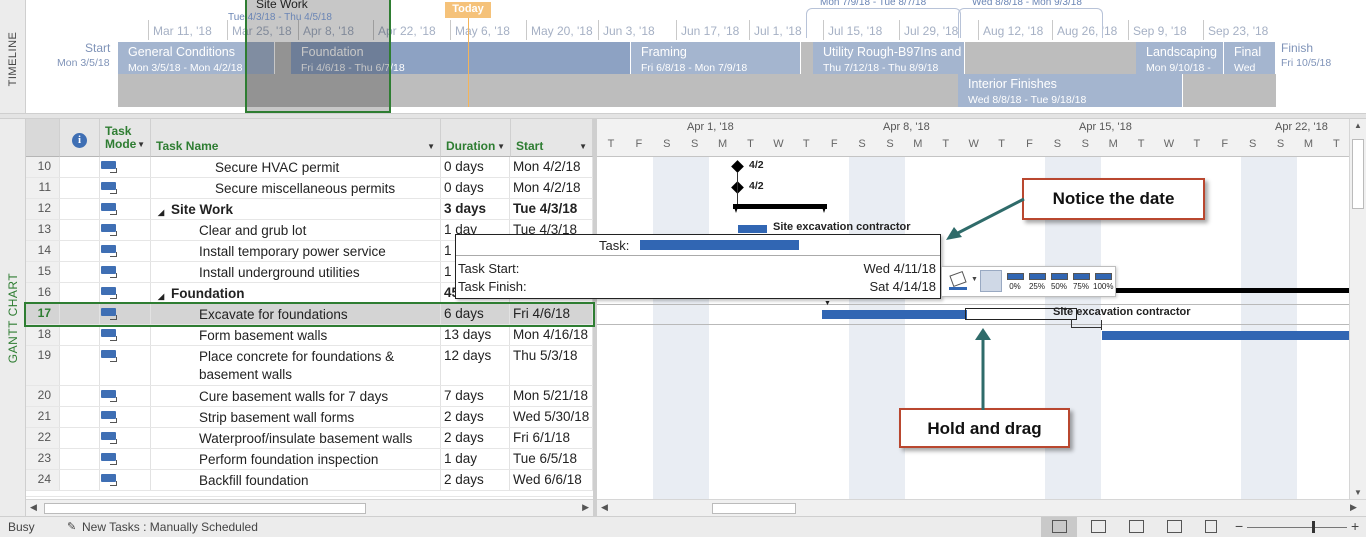 Image resolution: width=1366 pixels, height=537 pixels. I want to click on header-duration: Duration ▼, so click(476, 138).